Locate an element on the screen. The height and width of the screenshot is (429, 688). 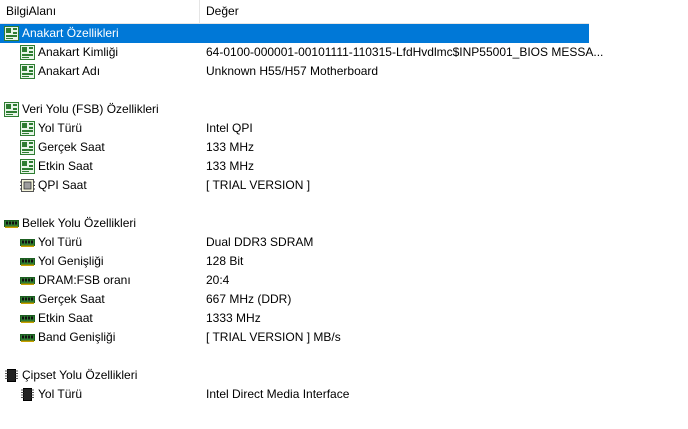
section-title: Veri Yolu (FSB) Özellikleri is located at coordinates (90, 109).